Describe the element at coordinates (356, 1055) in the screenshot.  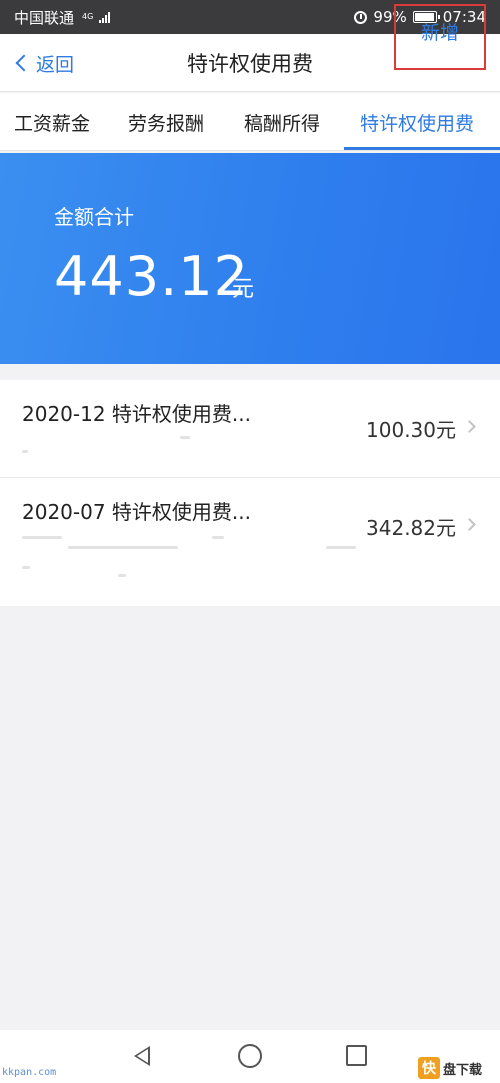
I see `nav-recent-apps-icon` at that location.